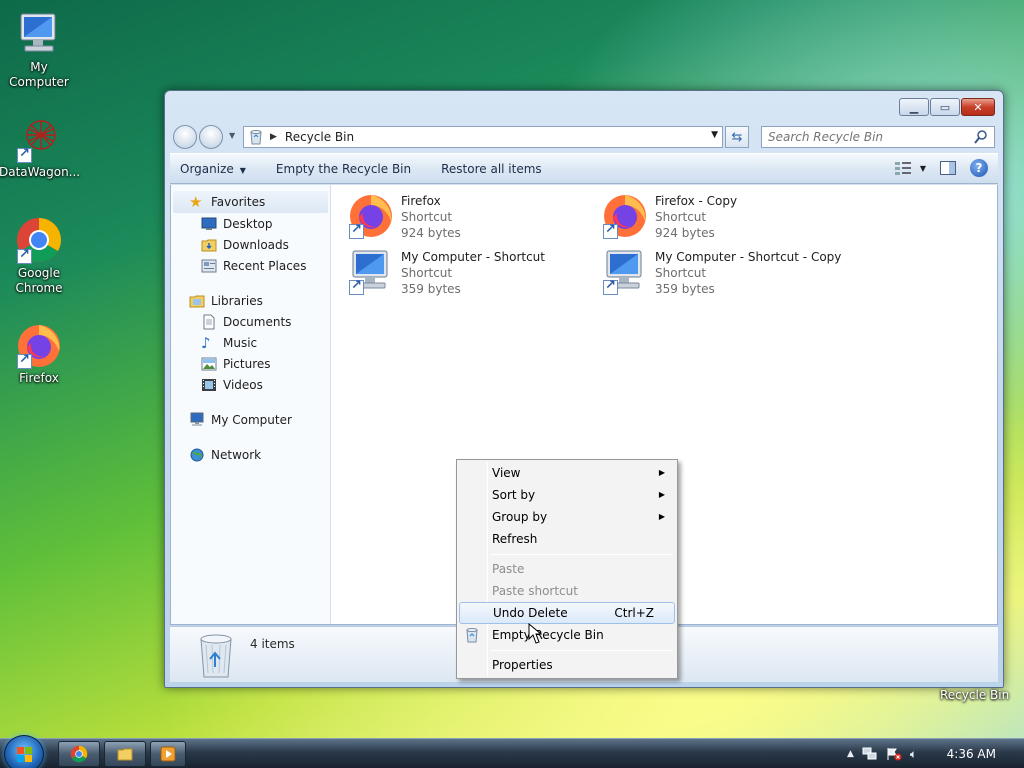  What do you see at coordinates (240, 342) in the screenshot?
I see `sidebar-item-label: Music` at bounding box center [240, 342].